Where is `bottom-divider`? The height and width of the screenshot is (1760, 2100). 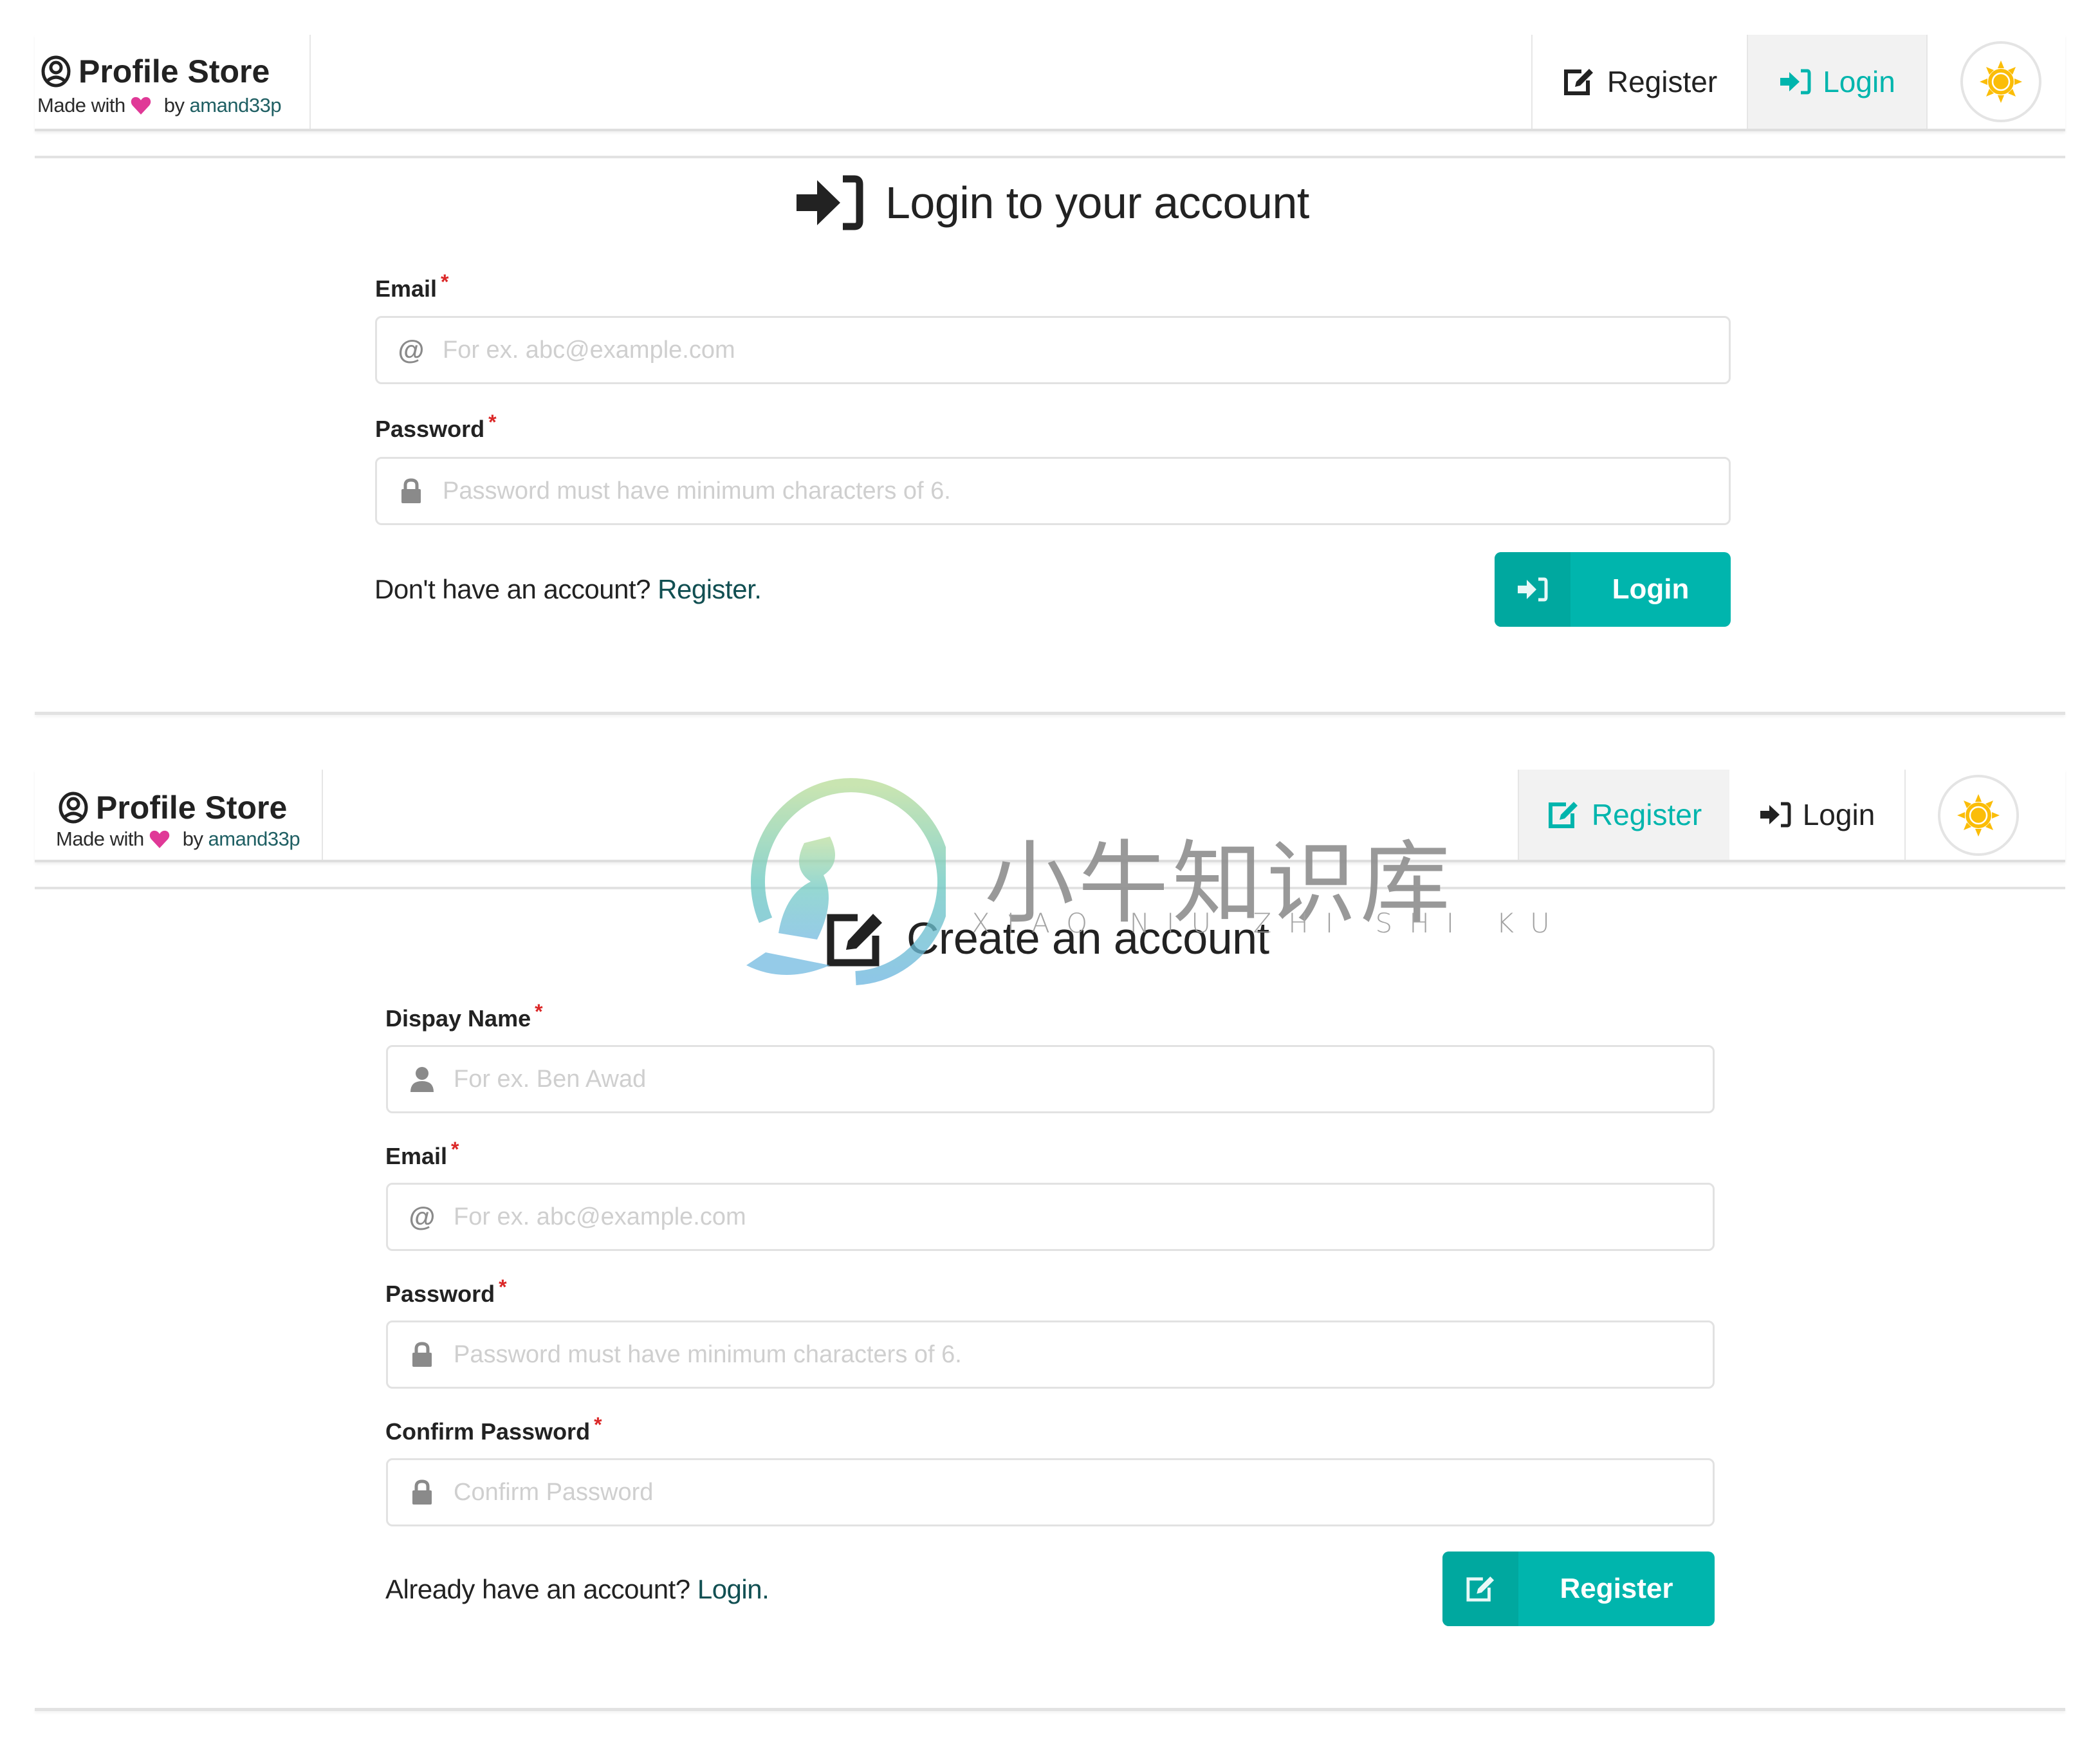
bottom-divider is located at coordinates (1050, 1709).